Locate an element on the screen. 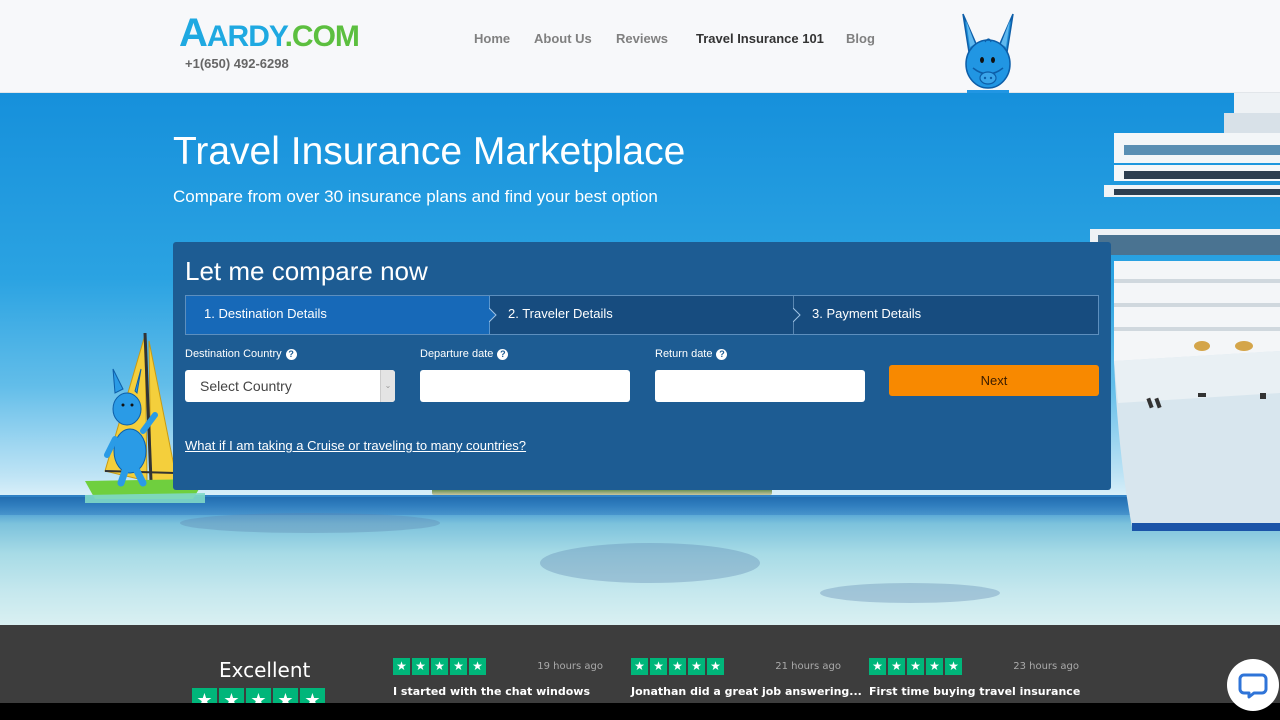 This screenshot has width=1280, height=720. aardy-logo: AARDY.COM is located at coordinates (269, 34).